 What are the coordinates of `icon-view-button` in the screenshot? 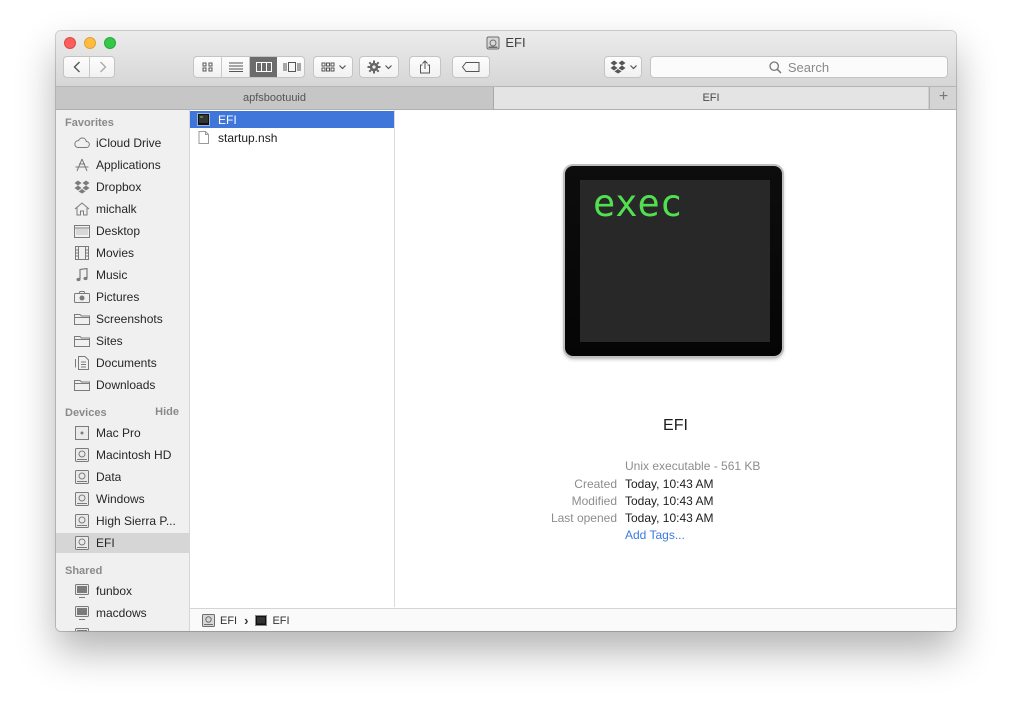 It's located at (208, 67).